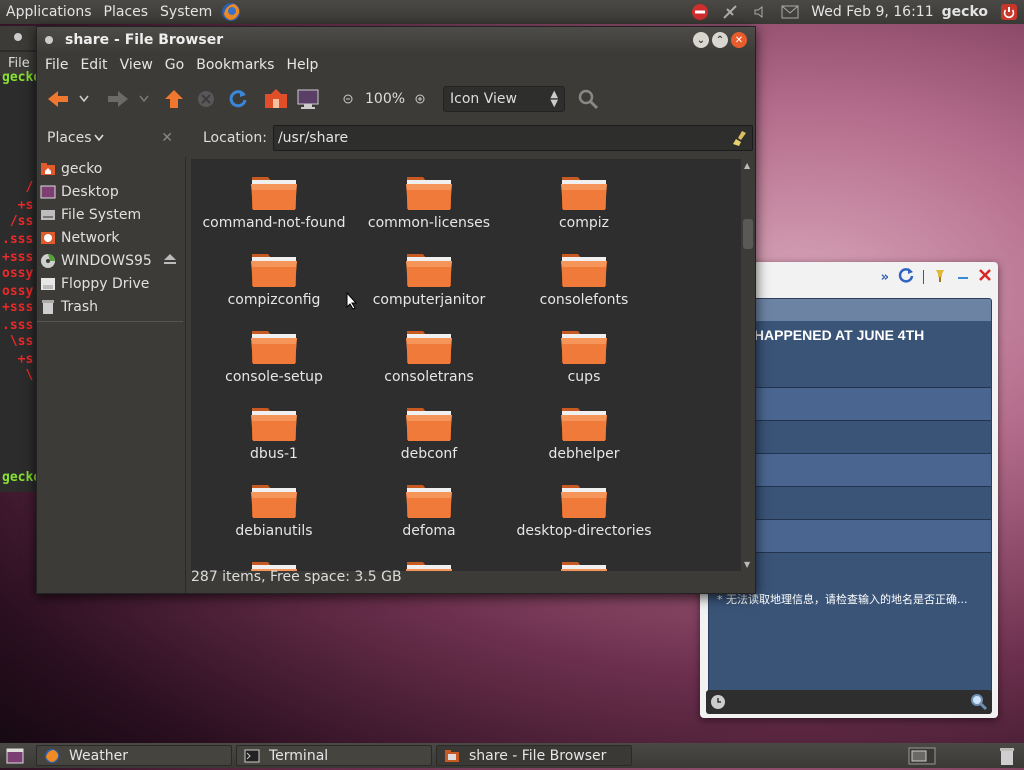  I want to click on menu-file: File, so click(56, 65).